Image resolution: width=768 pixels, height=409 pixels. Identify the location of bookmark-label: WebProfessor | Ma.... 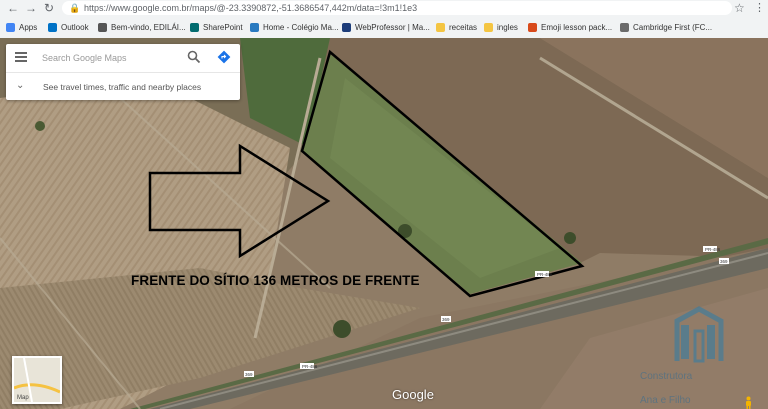
(392, 27).